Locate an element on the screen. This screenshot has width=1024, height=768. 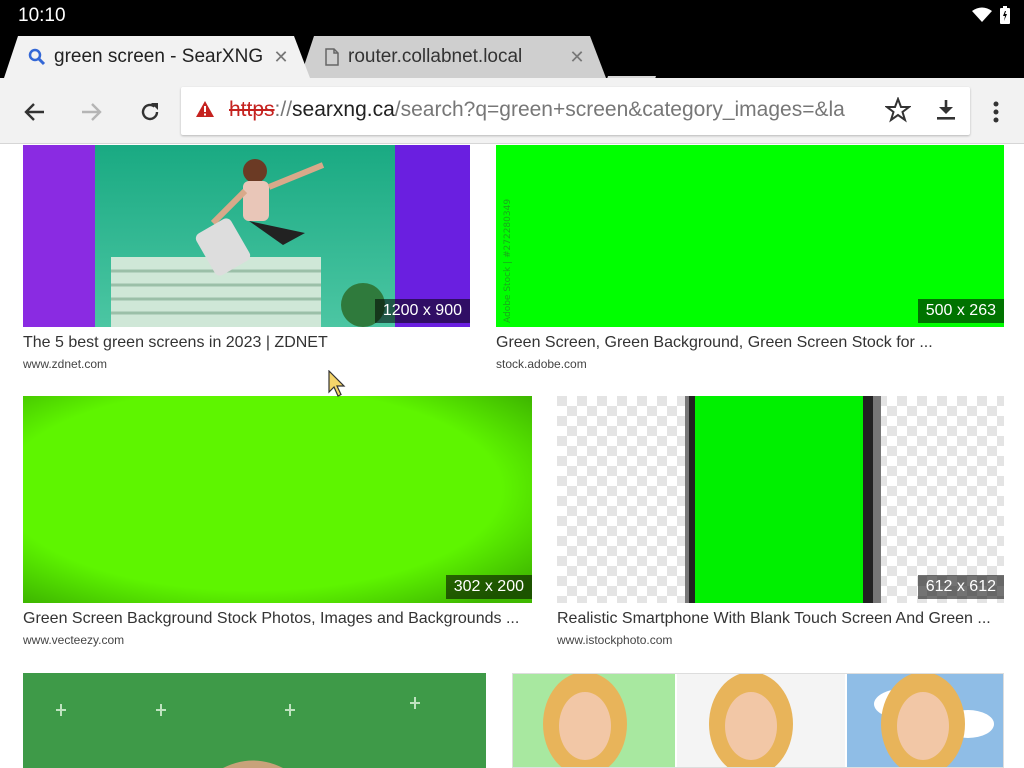
url-scheme: https is located at coordinates (252, 109).